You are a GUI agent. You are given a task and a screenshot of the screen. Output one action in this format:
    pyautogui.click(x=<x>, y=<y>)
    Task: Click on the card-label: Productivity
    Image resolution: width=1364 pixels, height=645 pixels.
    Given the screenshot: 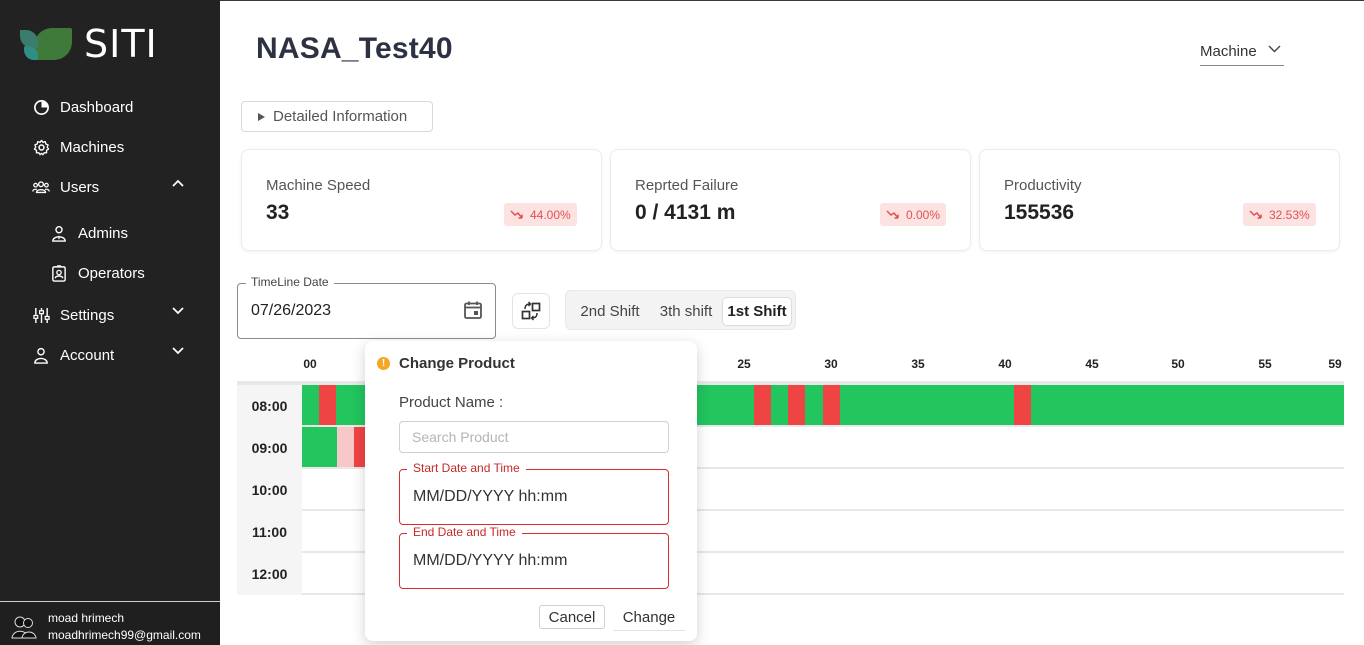 What is the action you would take?
    pyautogui.click(x=1043, y=185)
    